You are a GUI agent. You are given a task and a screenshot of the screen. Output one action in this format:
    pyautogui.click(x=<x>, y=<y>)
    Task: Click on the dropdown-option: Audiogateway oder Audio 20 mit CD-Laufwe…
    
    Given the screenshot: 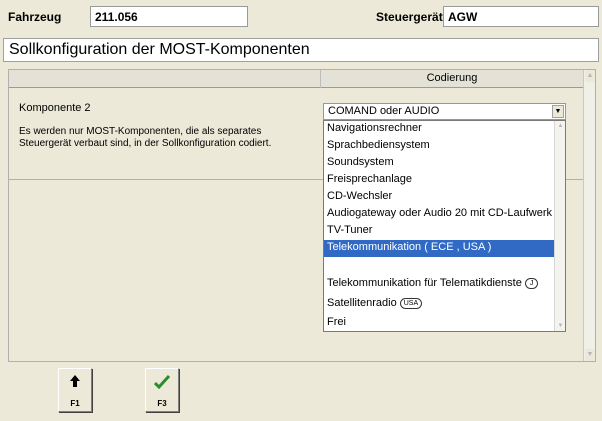 What is the action you would take?
    pyautogui.click(x=439, y=214)
    